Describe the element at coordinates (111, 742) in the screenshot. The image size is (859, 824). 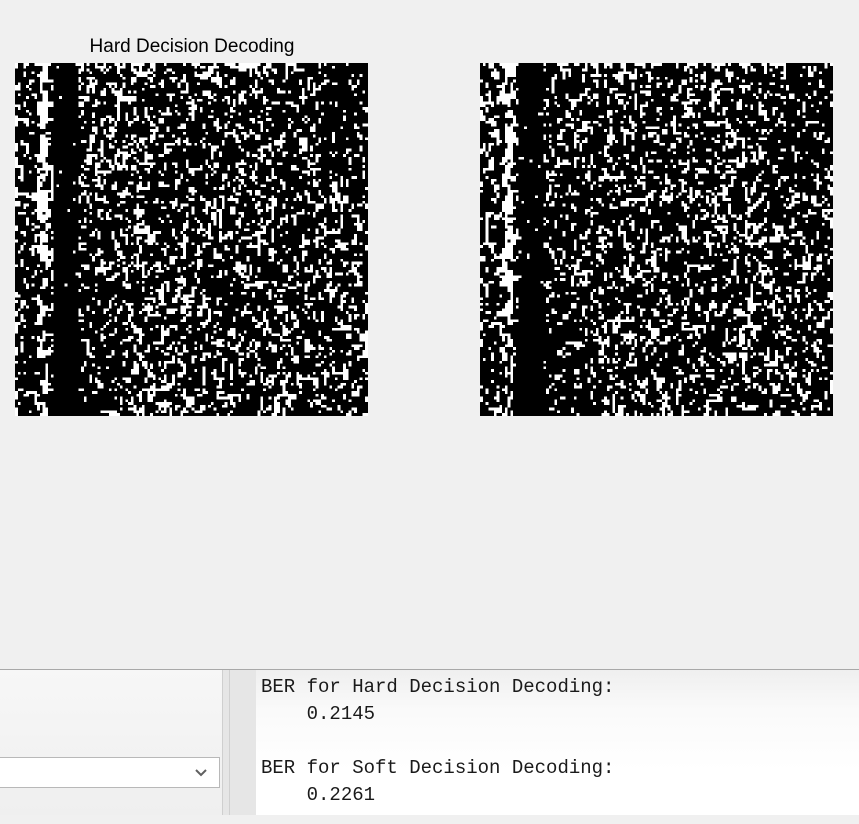
I see `workspace-panel` at that location.